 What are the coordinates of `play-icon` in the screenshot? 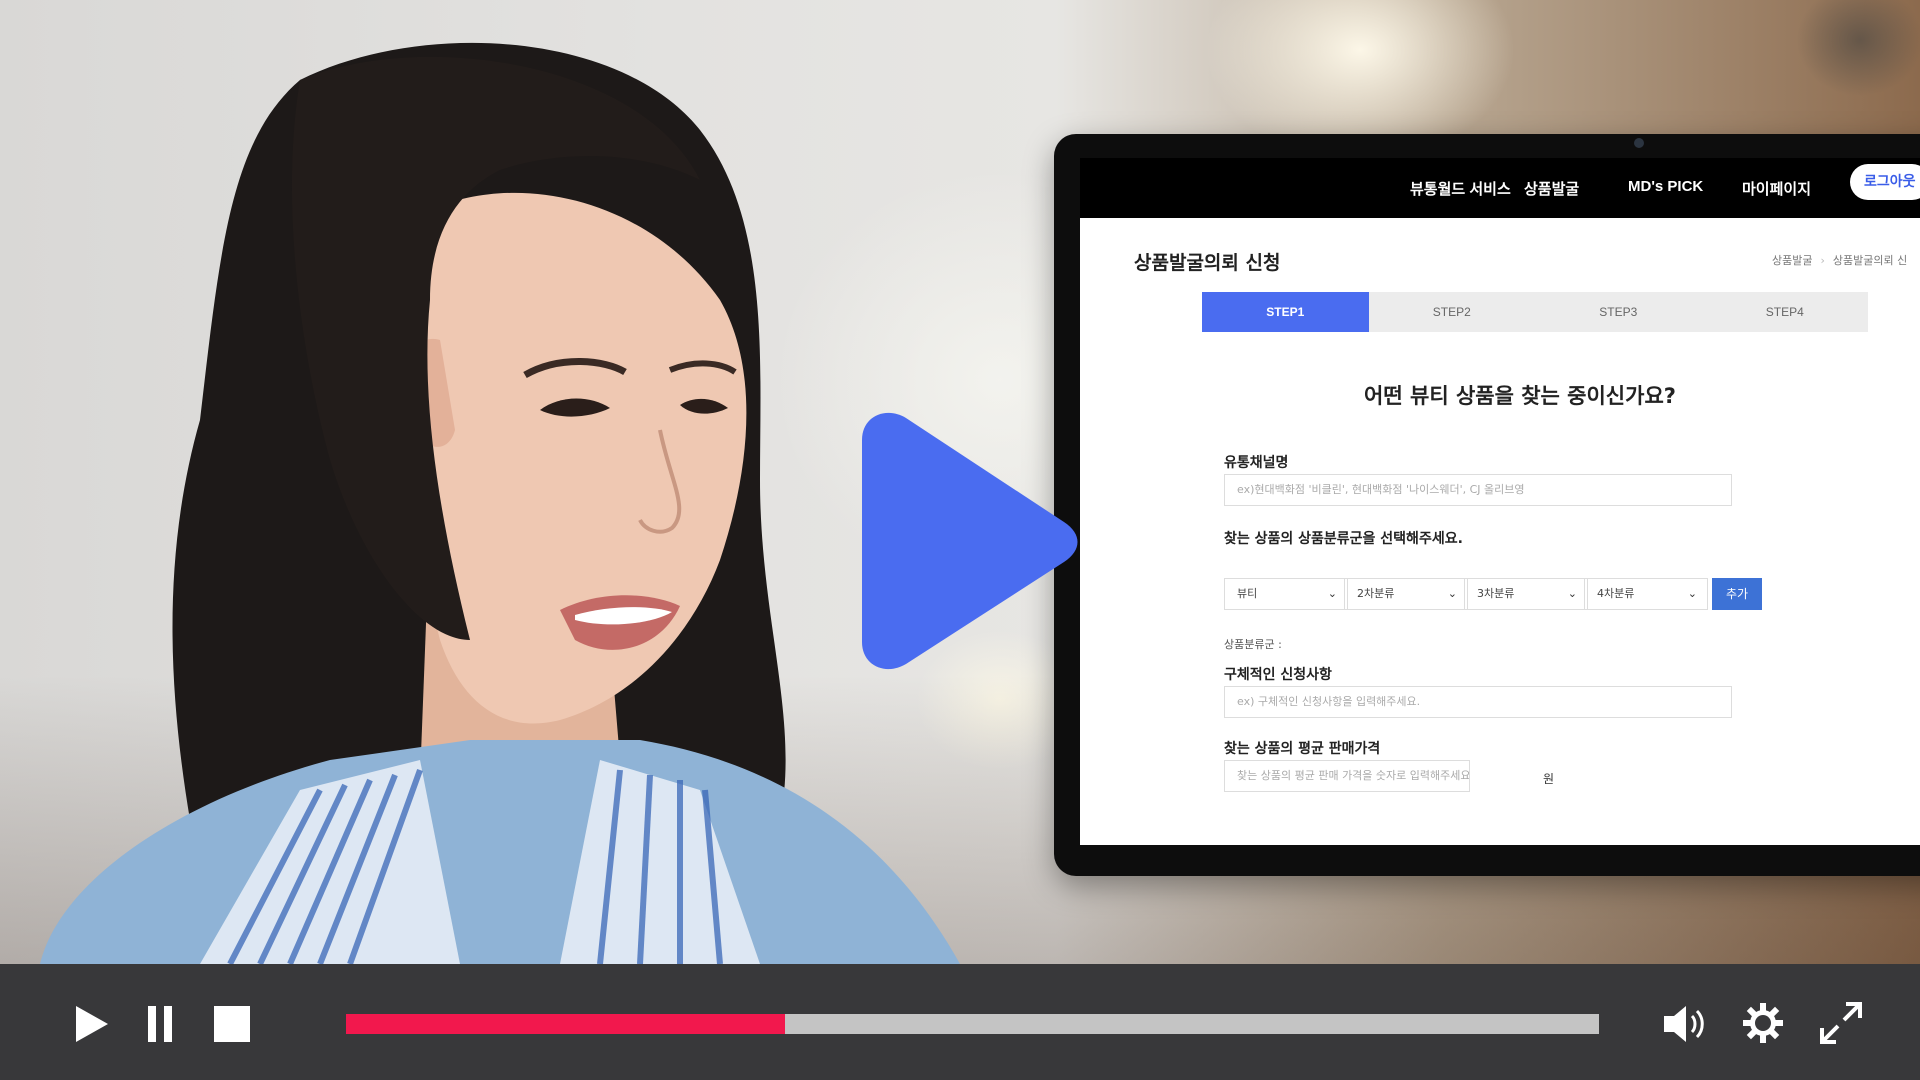 It's located at (92, 1024).